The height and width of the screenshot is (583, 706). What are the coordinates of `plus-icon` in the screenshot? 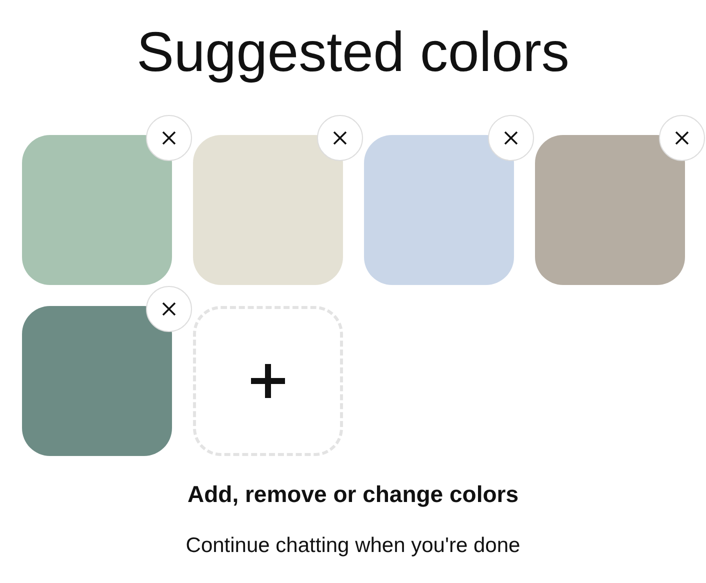 It's located at (267, 381).